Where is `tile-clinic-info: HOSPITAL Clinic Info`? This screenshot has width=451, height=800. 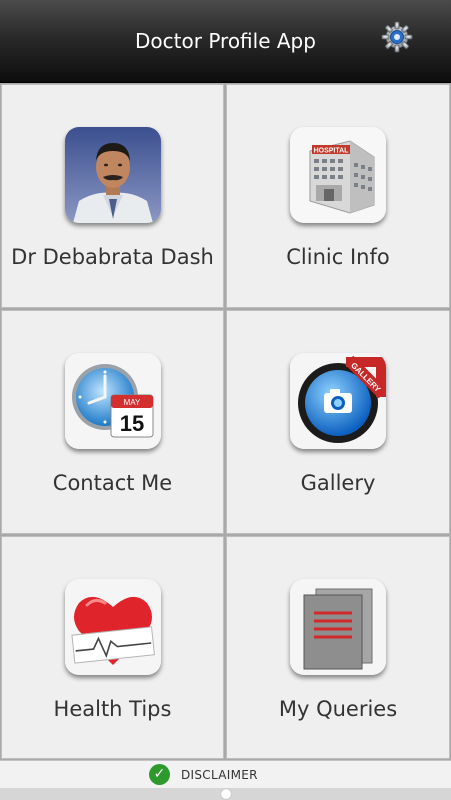 tile-clinic-info: HOSPITAL Clinic Info is located at coordinates (338, 196).